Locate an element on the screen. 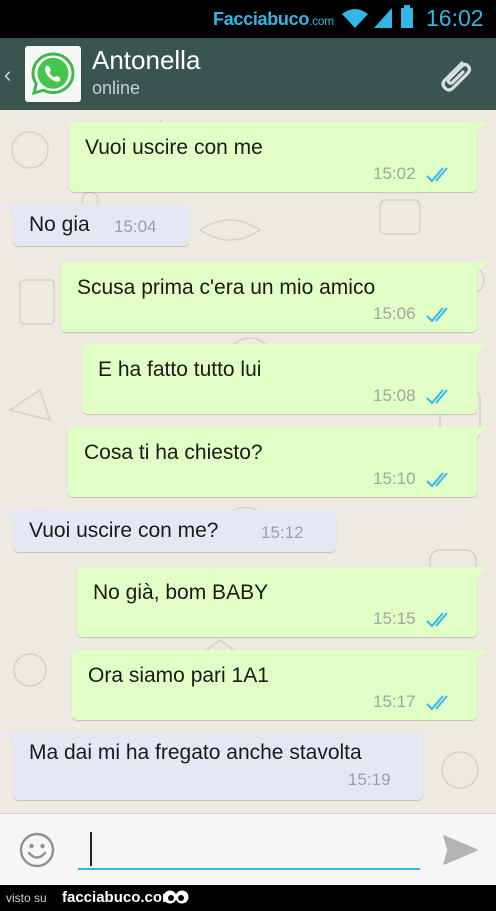 The height and width of the screenshot is (911, 496). message-text: No già, bom BABY is located at coordinates (181, 592).